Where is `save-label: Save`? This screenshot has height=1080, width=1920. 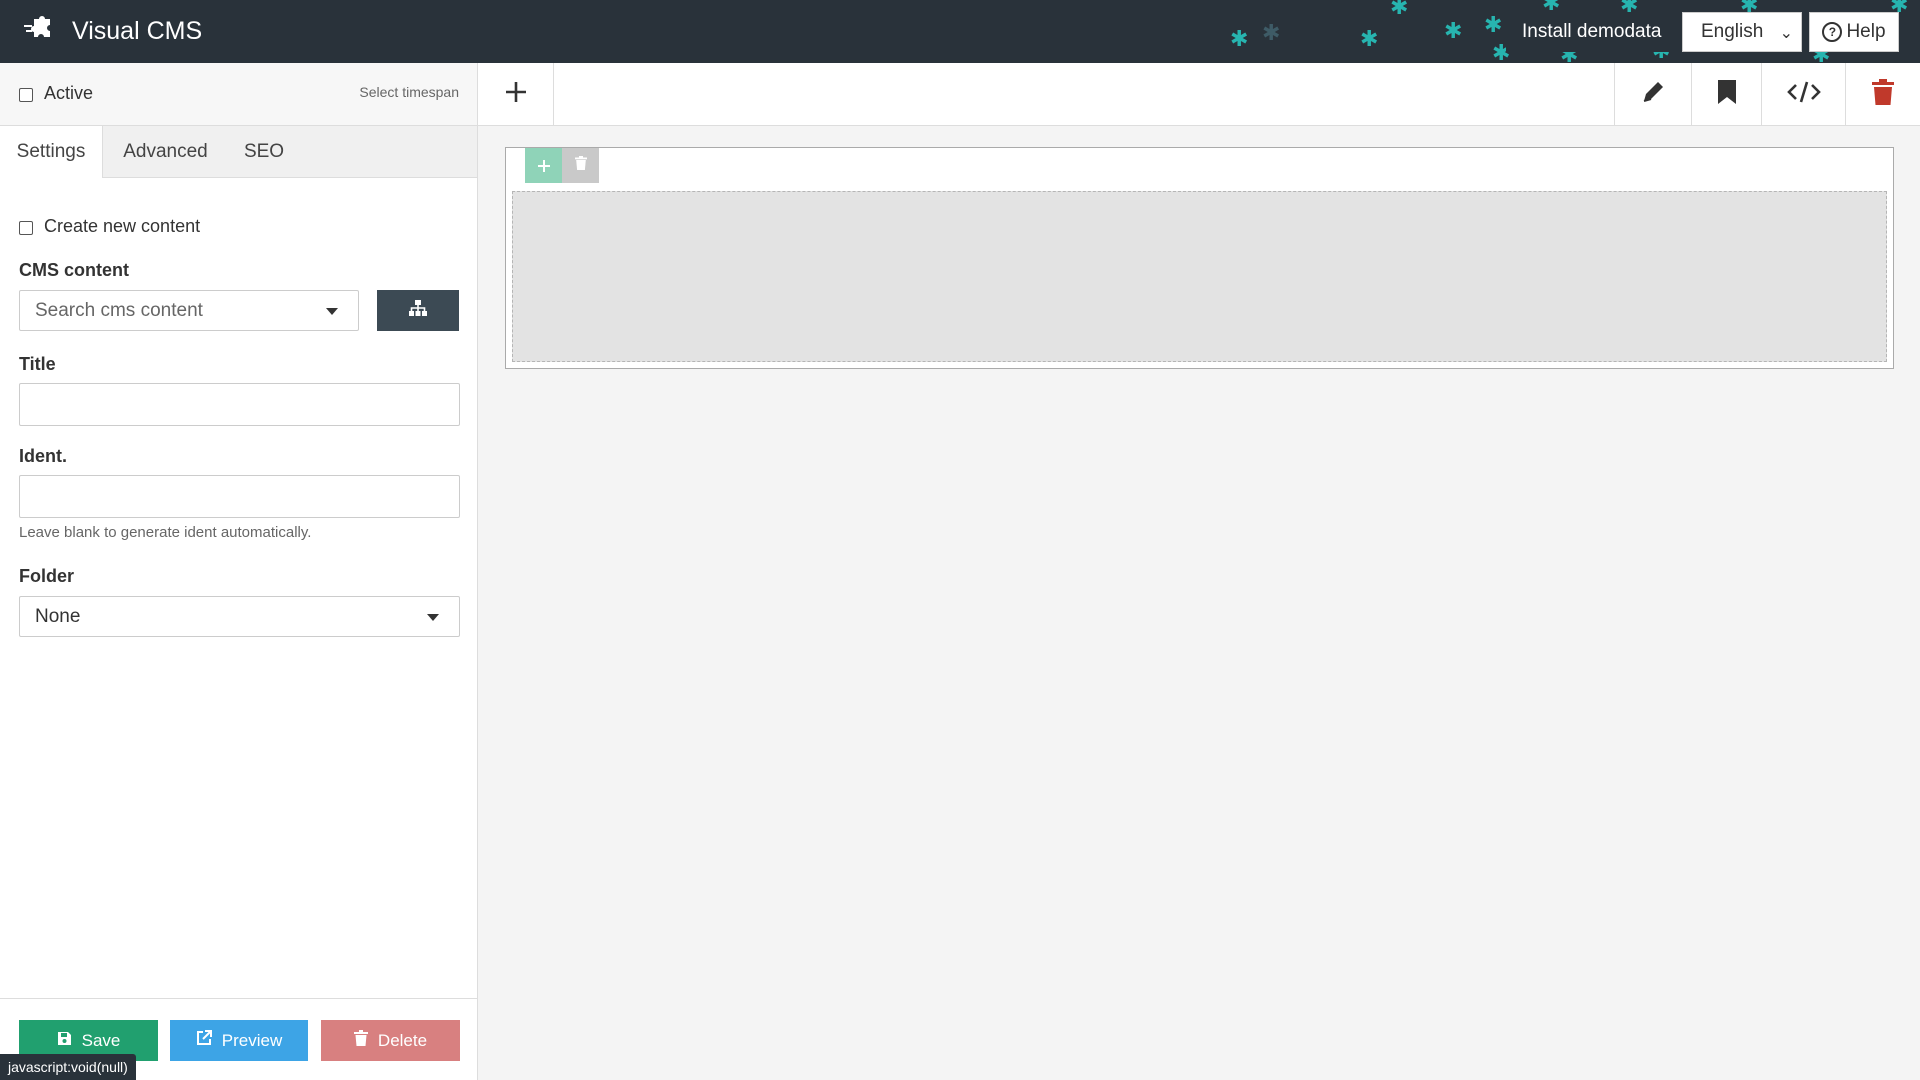
save-label: Save is located at coordinates (101, 1040).